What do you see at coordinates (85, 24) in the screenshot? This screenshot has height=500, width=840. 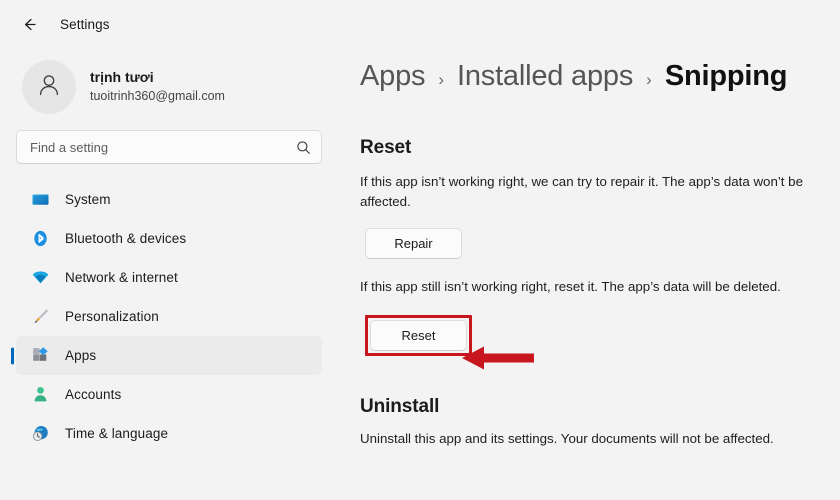 I see `window-title: Settings` at bounding box center [85, 24].